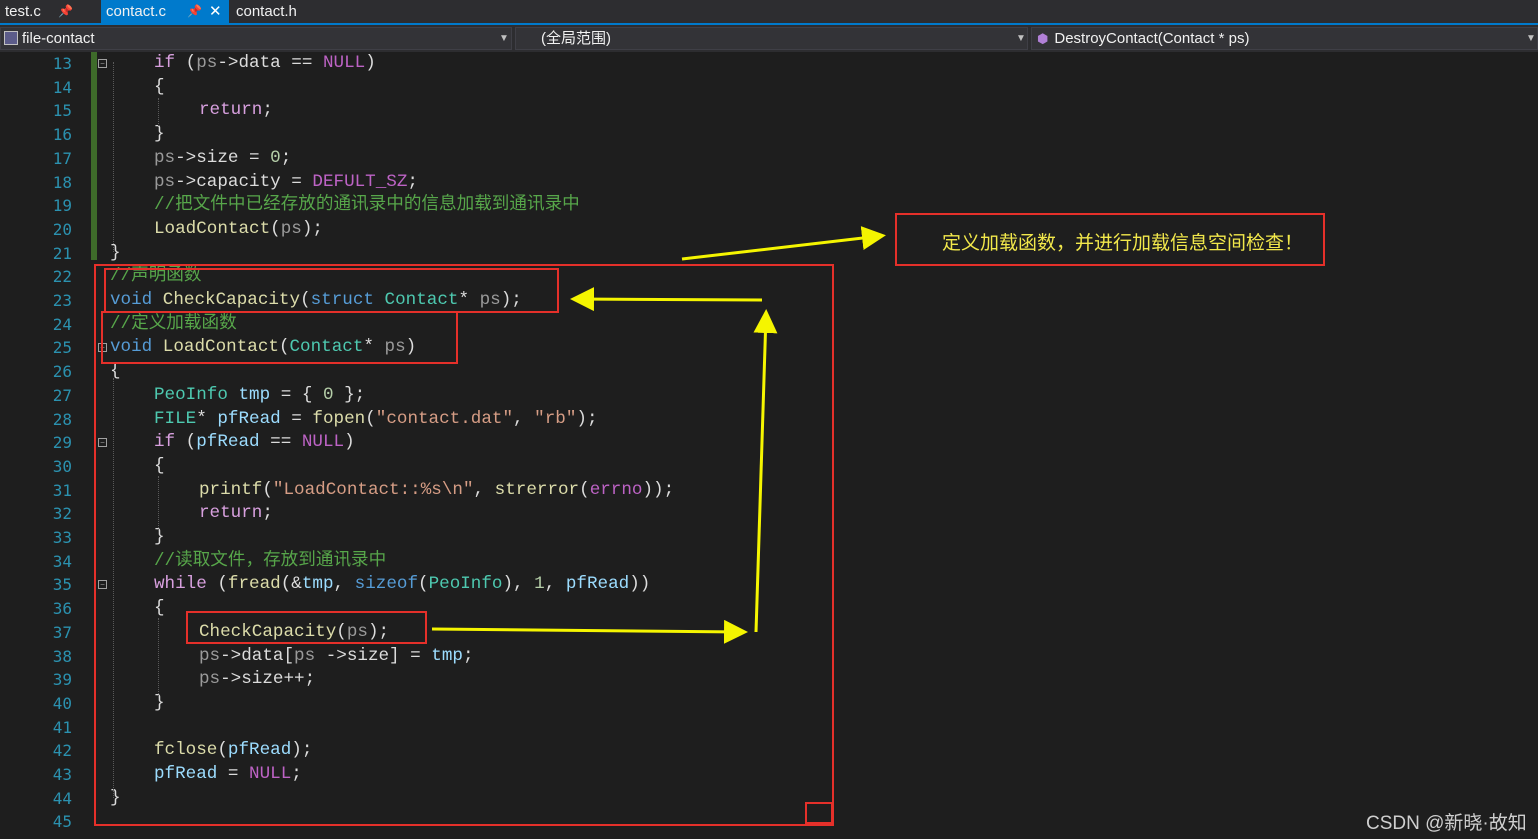 This screenshot has height=839, width=1538. Describe the element at coordinates (589, 631) in the screenshot. I see `arrow-call-to-connector` at that location.